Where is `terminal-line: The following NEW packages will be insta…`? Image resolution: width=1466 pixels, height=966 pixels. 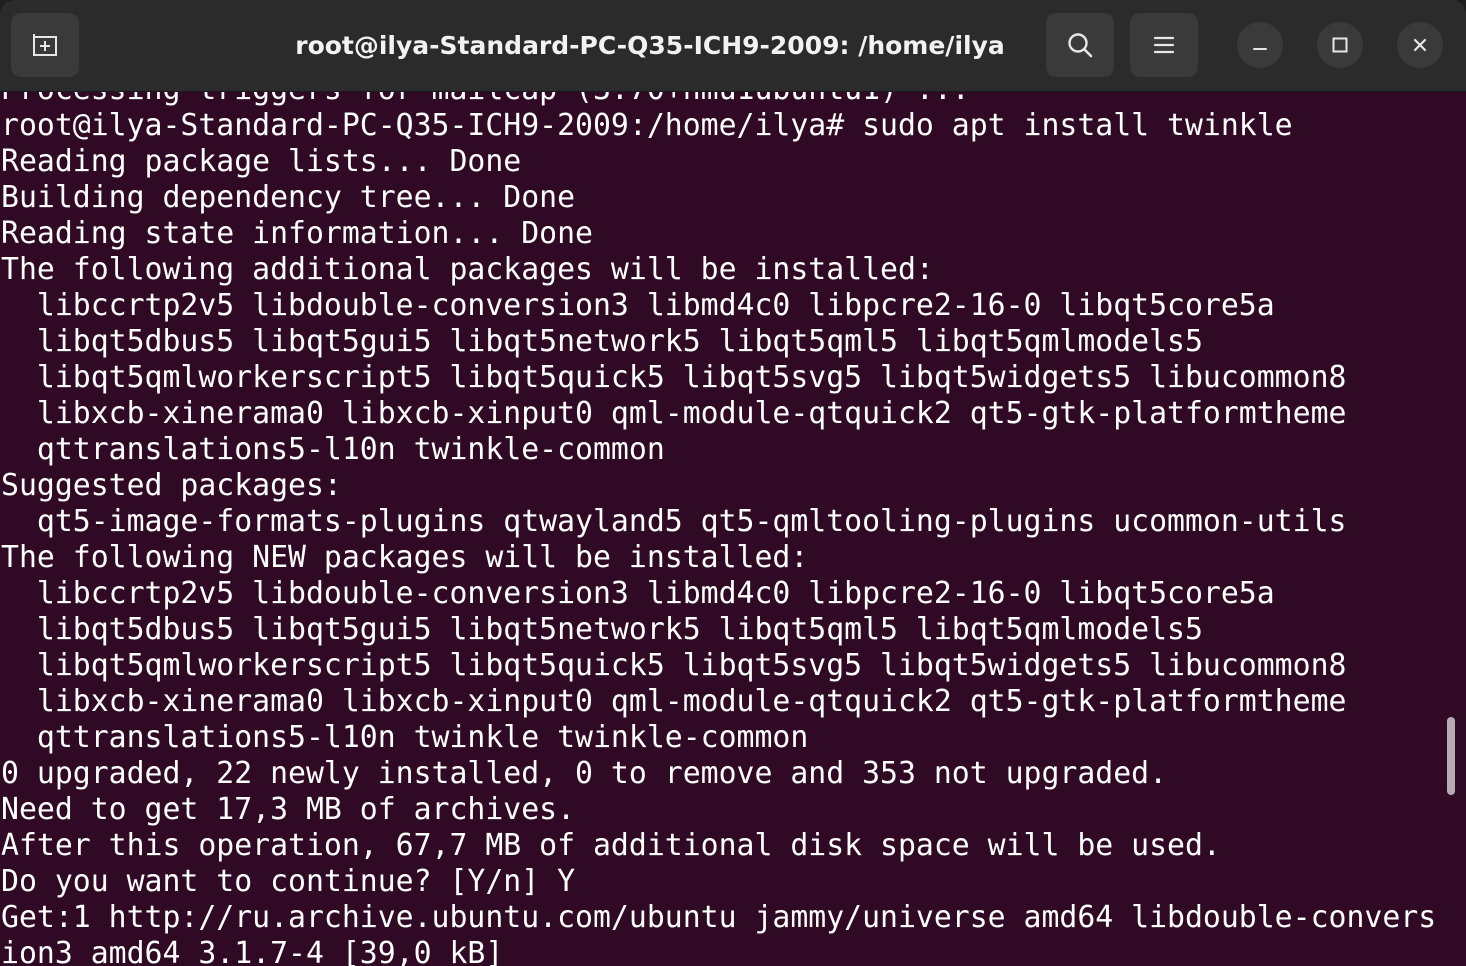 terminal-line: The following NEW packages will be insta… is located at coordinates (405, 557).